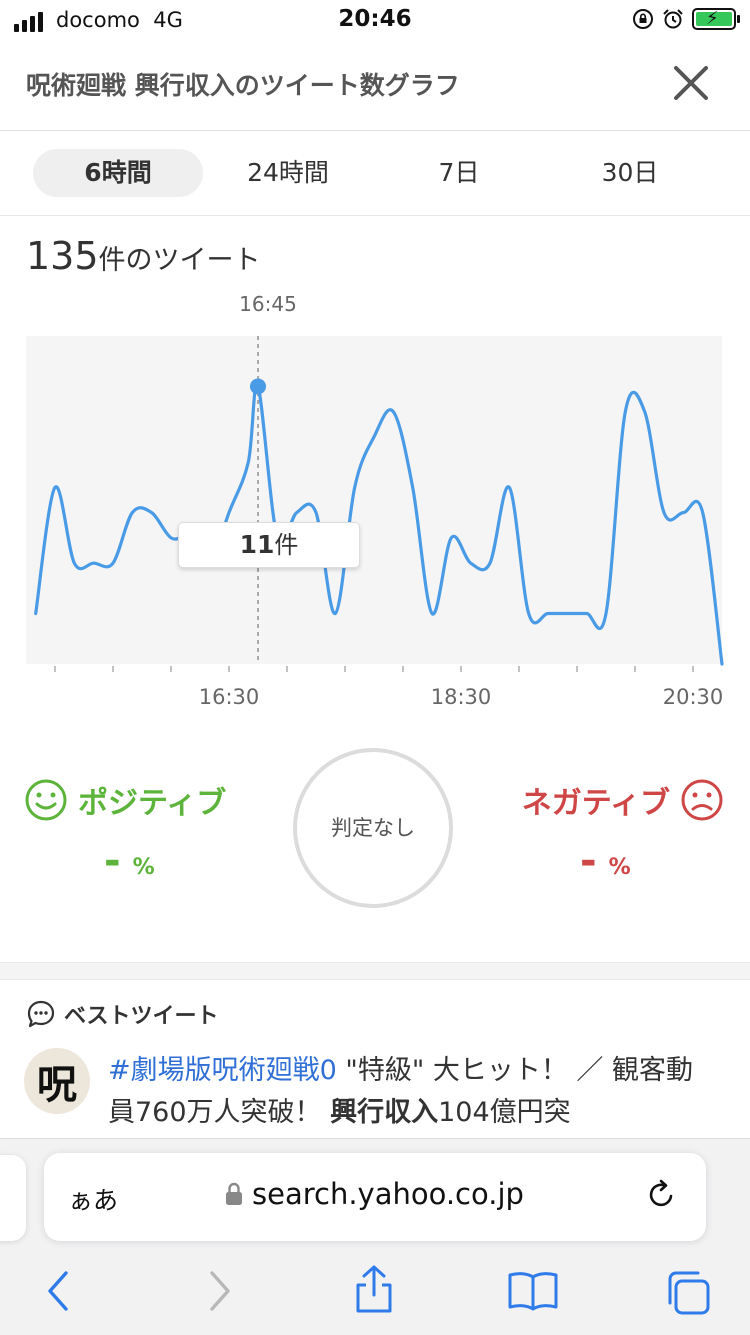 The width and height of the screenshot is (750, 1335). I want to click on browser-bottom-bar: ぁあ search.yahoo.co.jp, so click(375, 1236).